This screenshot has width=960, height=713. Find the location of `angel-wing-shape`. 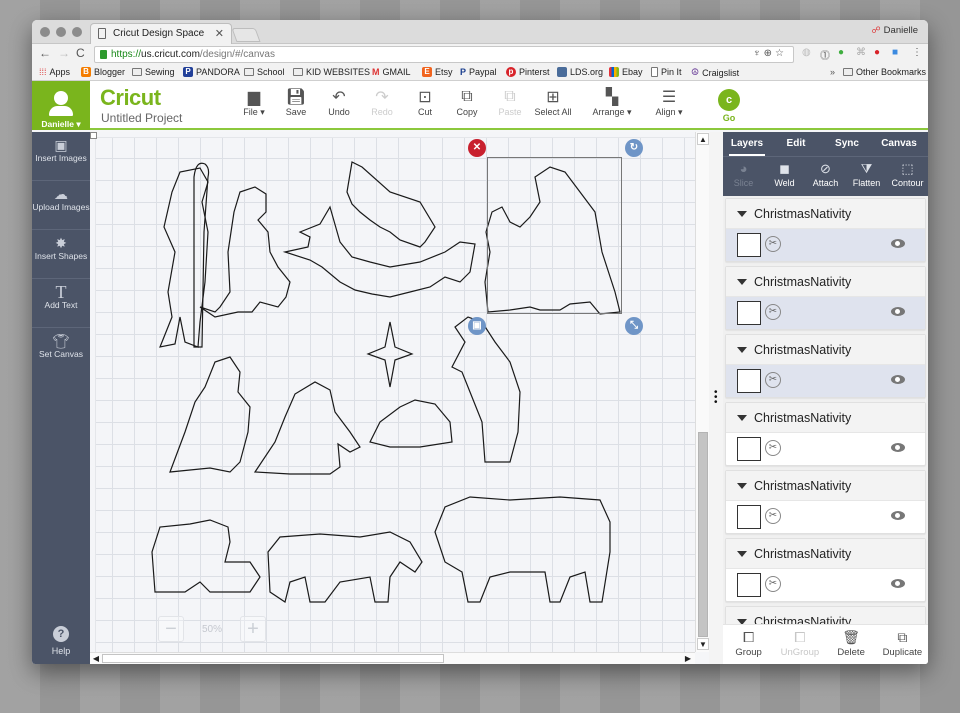

angel-wing-shape is located at coordinates (391, 204).